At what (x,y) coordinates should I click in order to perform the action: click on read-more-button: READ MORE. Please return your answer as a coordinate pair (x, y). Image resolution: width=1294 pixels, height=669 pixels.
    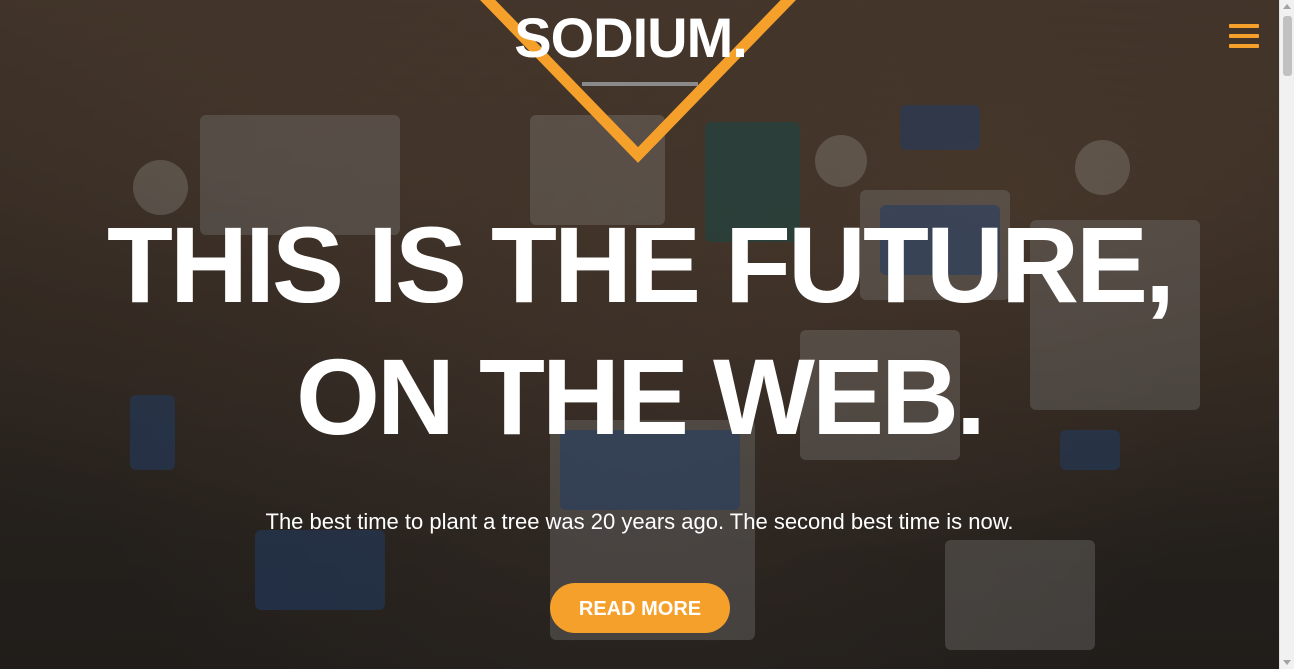
    Looking at the image, I should click on (640, 608).